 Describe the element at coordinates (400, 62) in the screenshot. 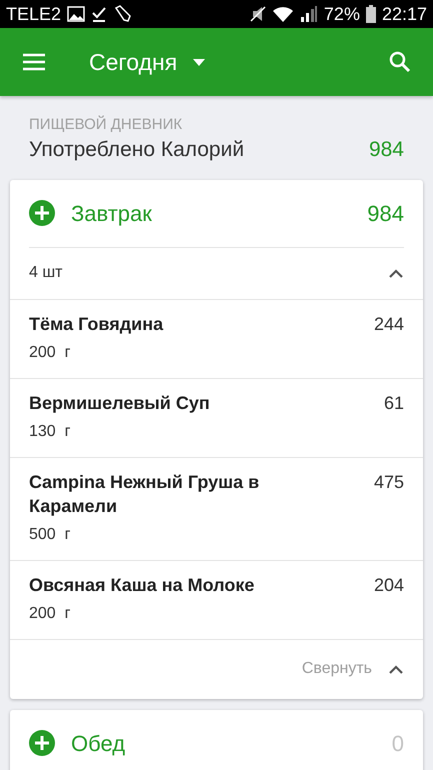

I see `search-icon` at that location.